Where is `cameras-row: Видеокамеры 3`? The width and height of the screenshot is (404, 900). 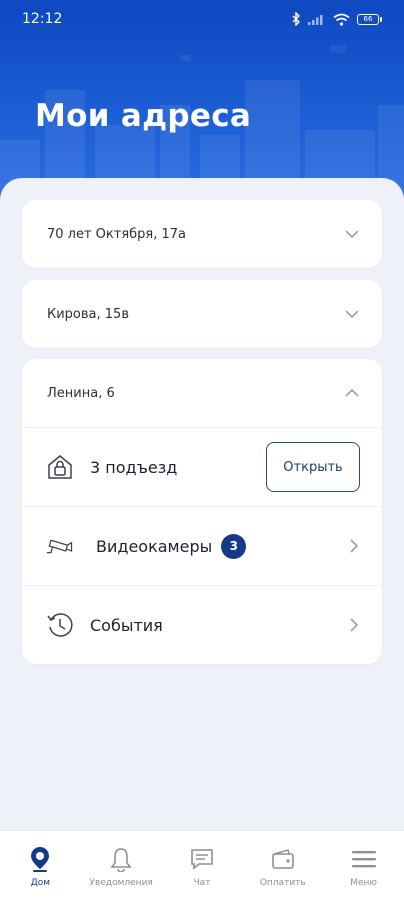 cameras-row: Видеокамеры 3 is located at coordinates (202, 545).